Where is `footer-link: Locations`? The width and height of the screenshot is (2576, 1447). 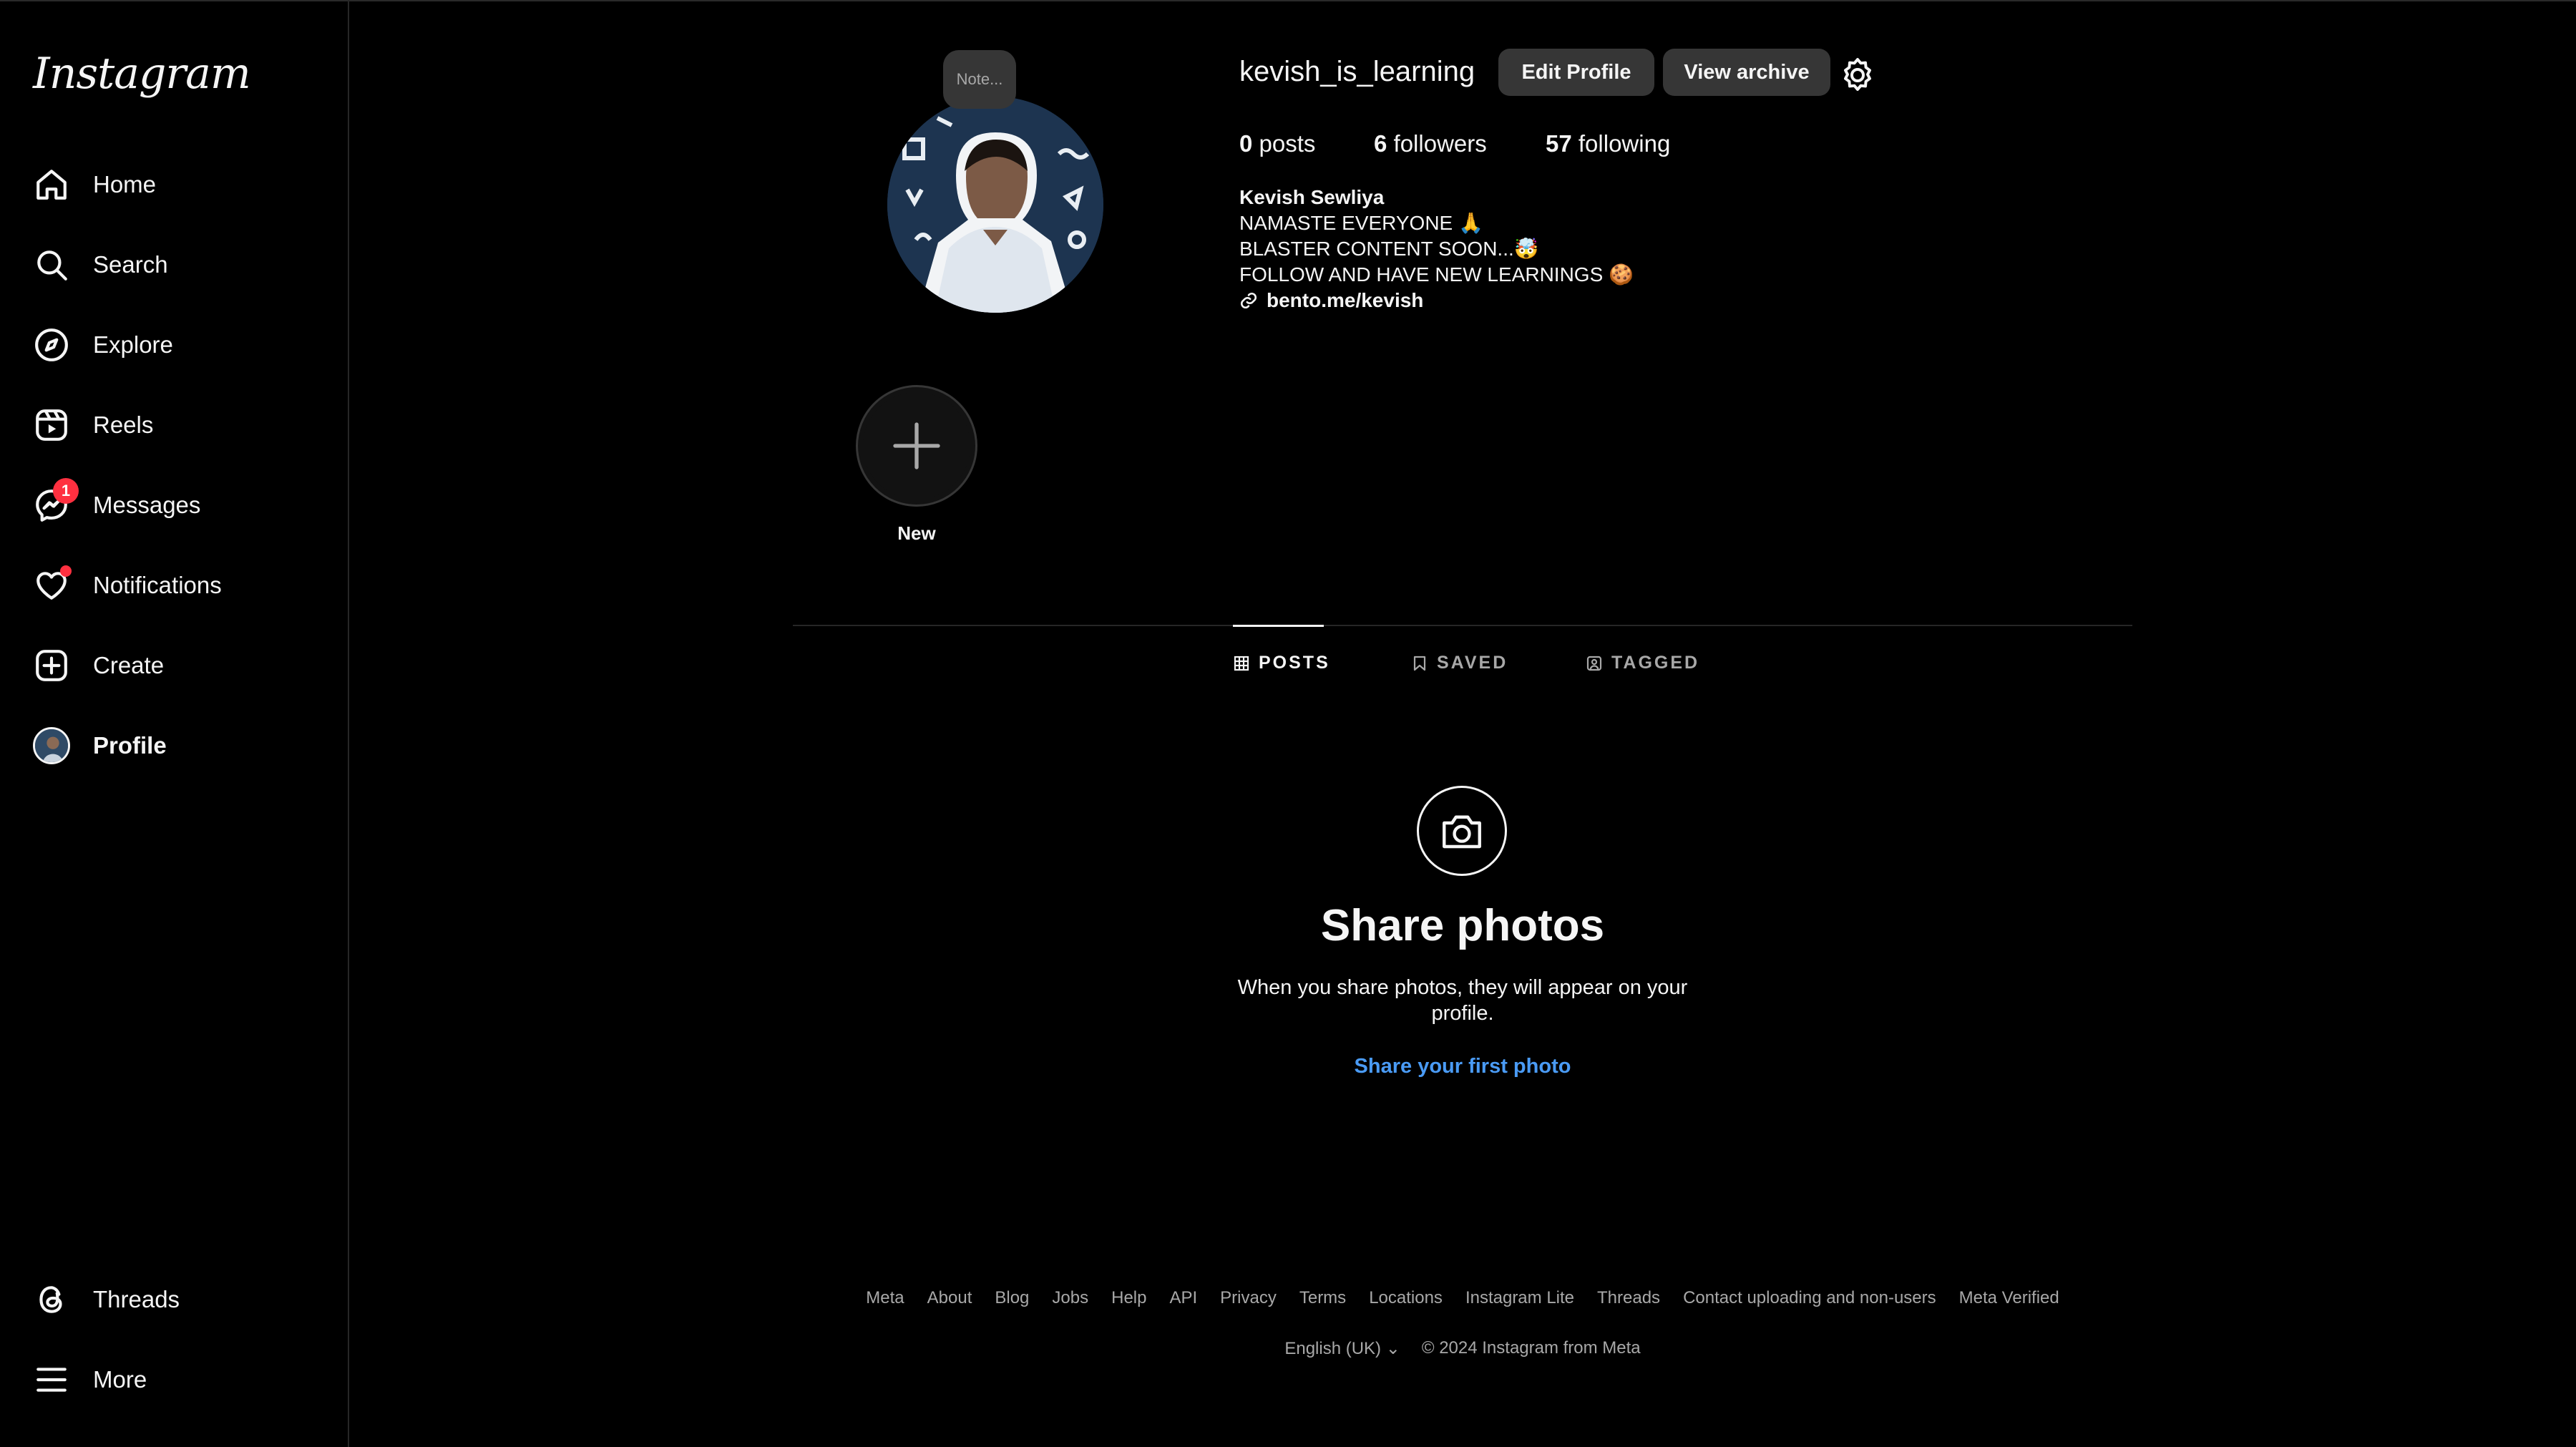 footer-link: Locations is located at coordinates (1406, 1298).